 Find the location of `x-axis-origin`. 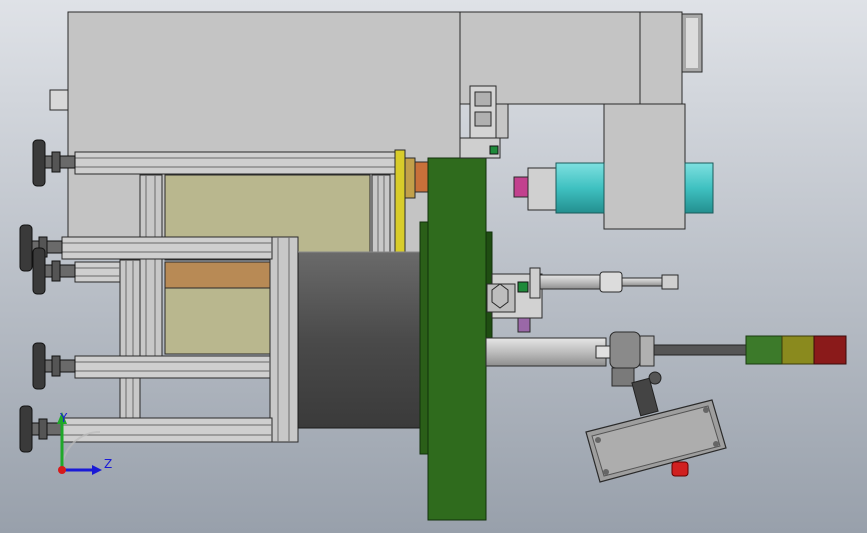

x-axis-origin is located at coordinates (62, 470).